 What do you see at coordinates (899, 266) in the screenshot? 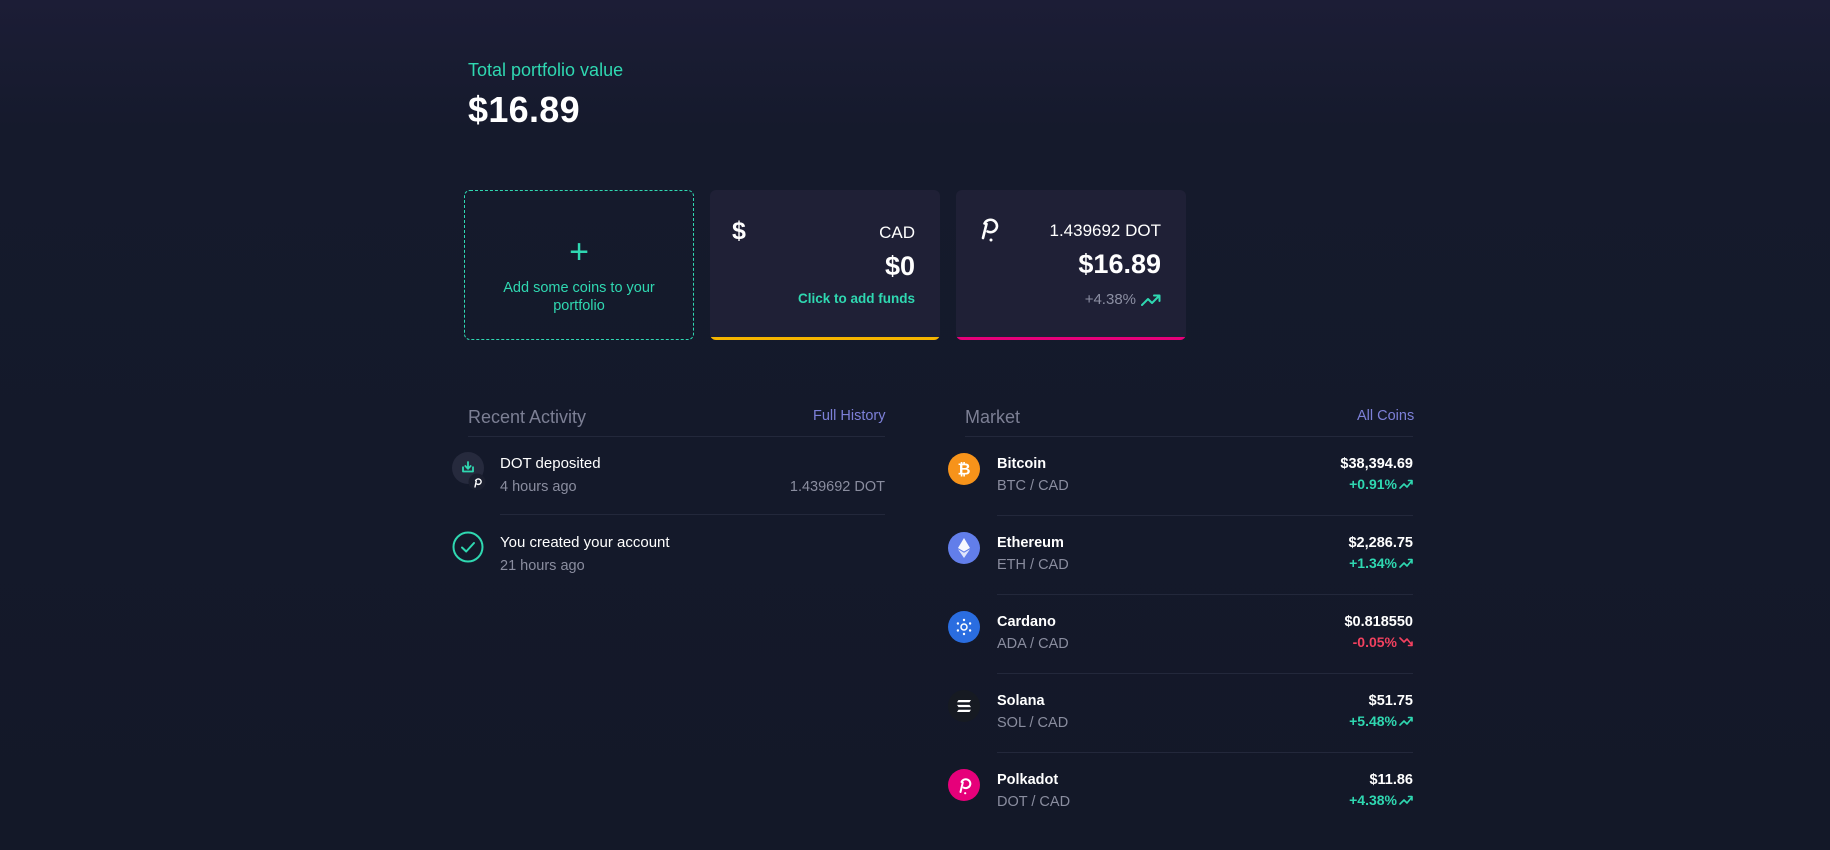
I see `cad-amount: $0` at bounding box center [899, 266].